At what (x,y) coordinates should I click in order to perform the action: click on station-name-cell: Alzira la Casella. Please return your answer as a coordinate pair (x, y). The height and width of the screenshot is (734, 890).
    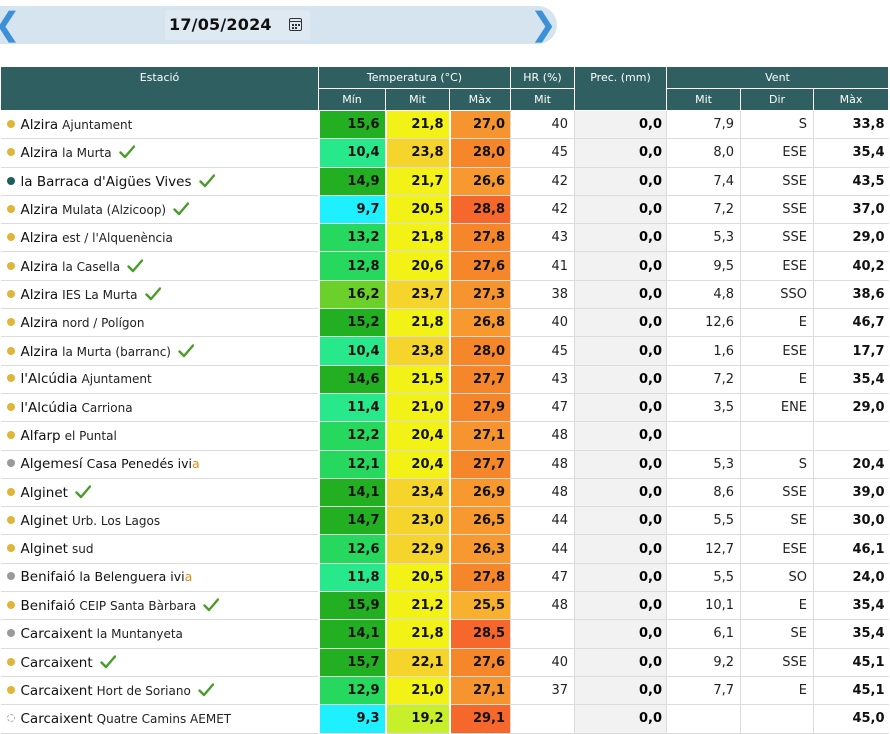
    Looking at the image, I should click on (159, 266).